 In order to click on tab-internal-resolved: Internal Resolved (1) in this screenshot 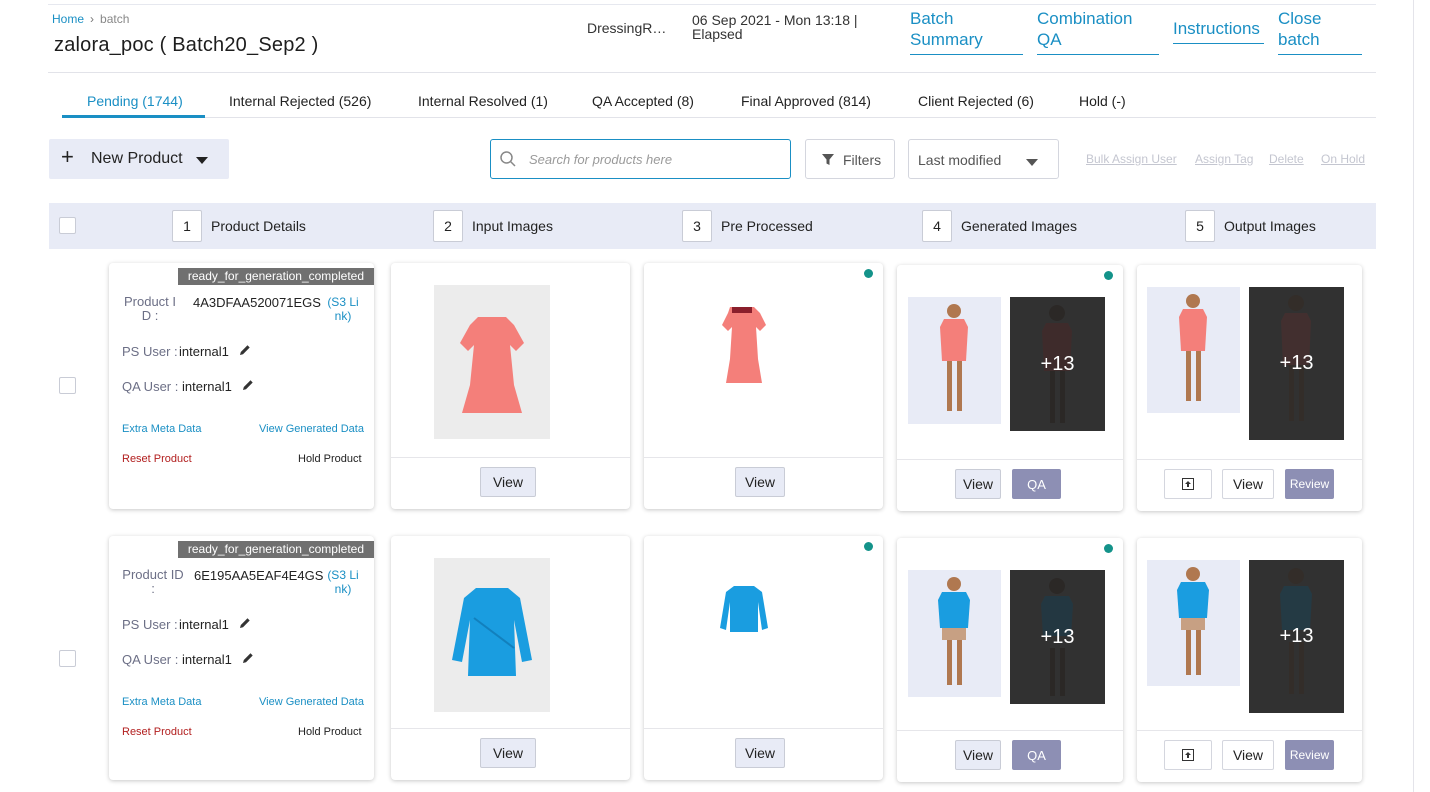, I will do `click(483, 101)`.